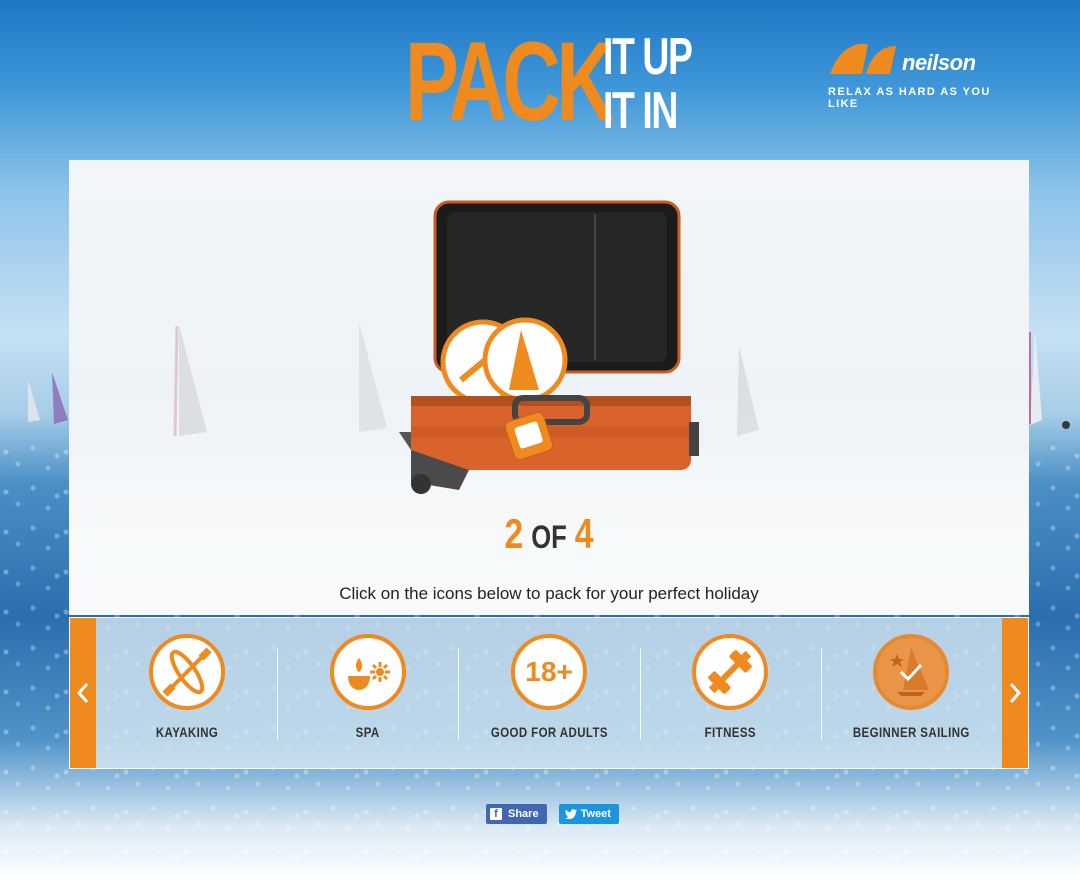 This screenshot has width=1080, height=880. Describe the element at coordinates (648, 57) in the screenshot. I see `logo-line1: IT UP` at that location.